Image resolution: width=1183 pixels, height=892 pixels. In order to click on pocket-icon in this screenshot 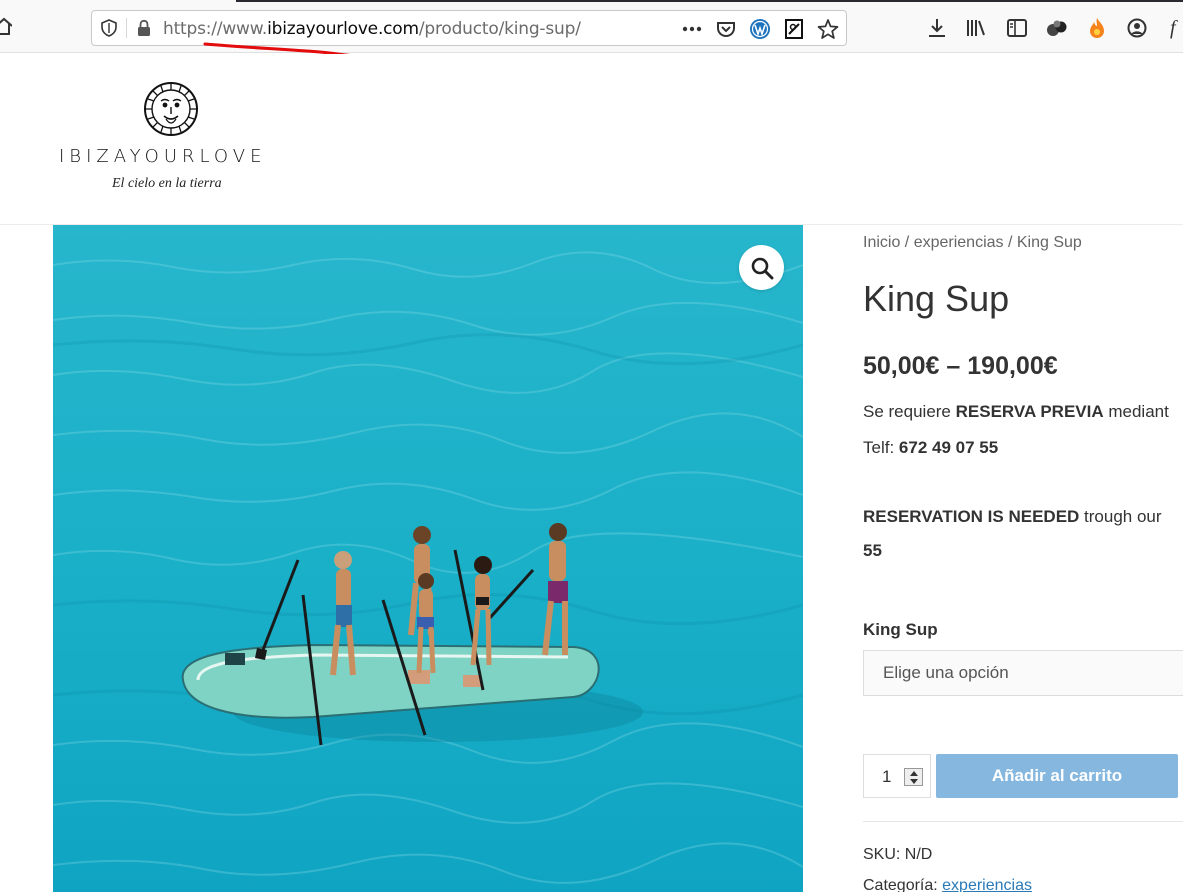, I will do `click(726, 29)`.